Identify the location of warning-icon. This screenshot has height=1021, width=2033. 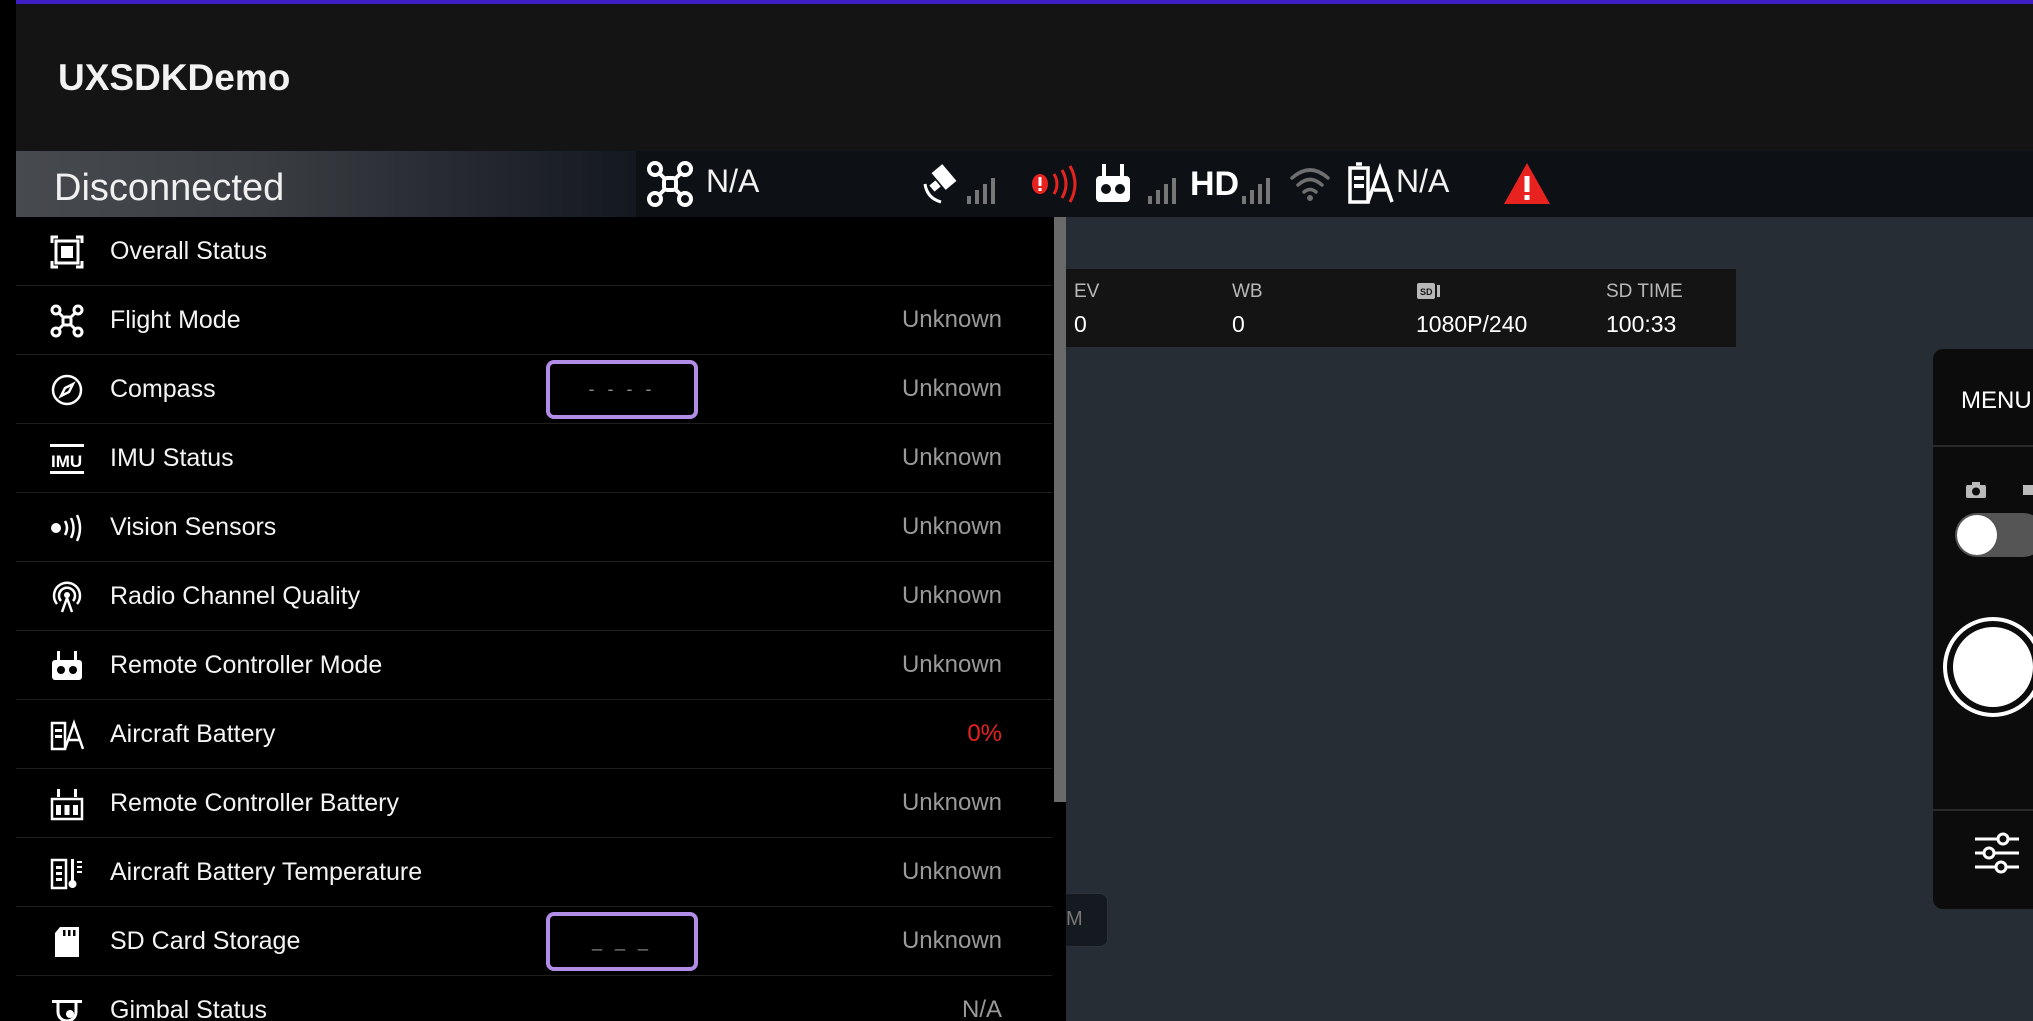
(1527, 184).